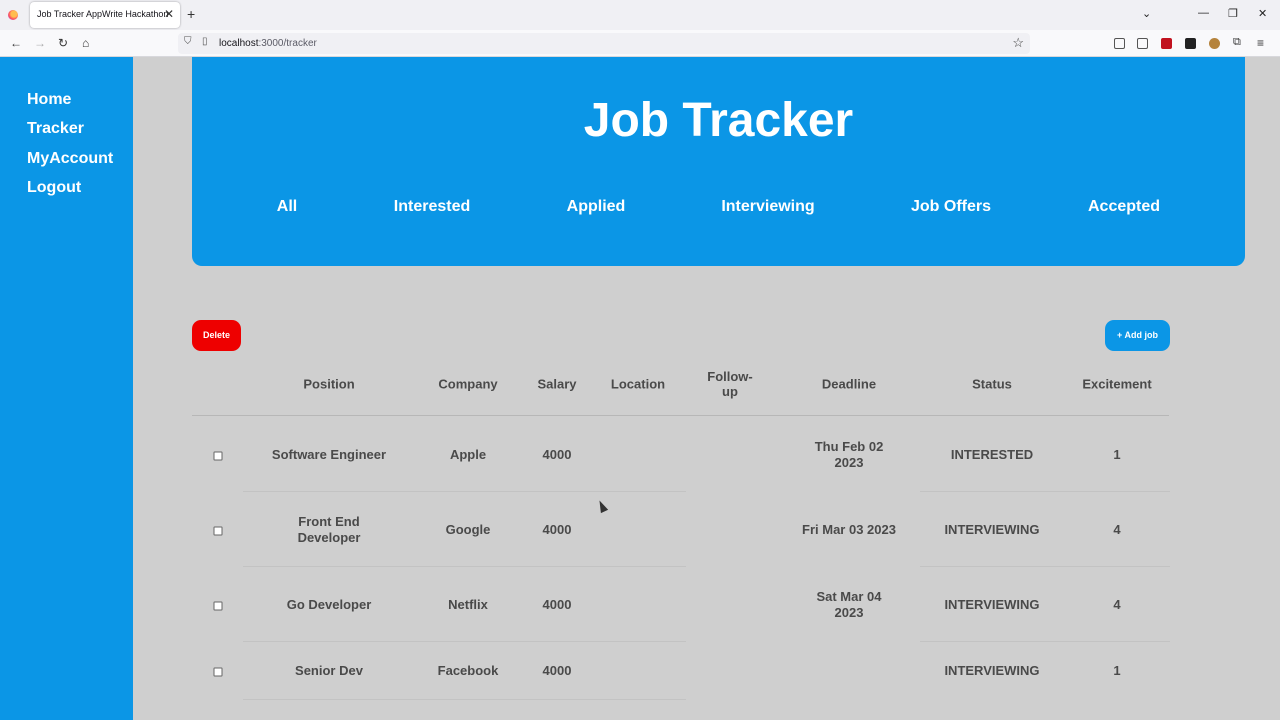 This screenshot has width=1280, height=720. Describe the element at coordinates (1146, 13) in the screenshot. I see `tab-list-chevron-icon: ⌄` at that location.